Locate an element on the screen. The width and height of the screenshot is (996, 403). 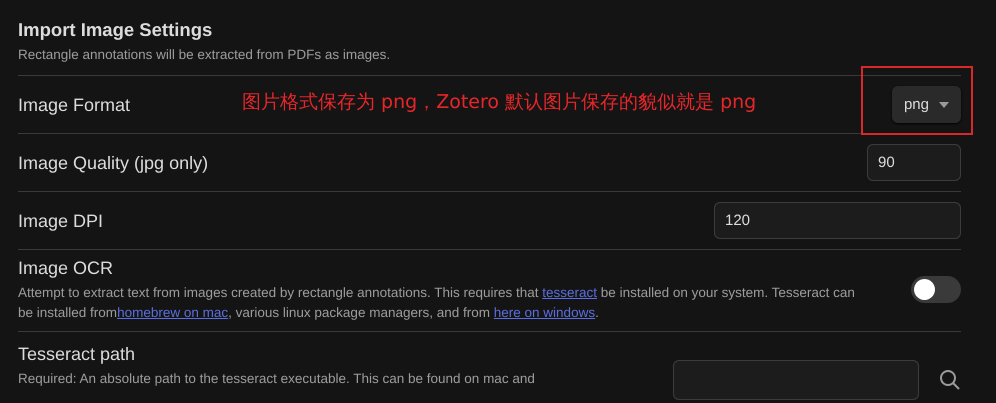
annotation-text: 图片格式保存为 png，Zotero 默认图片保存的貌似就是 png is located at coordinates (499, 102).